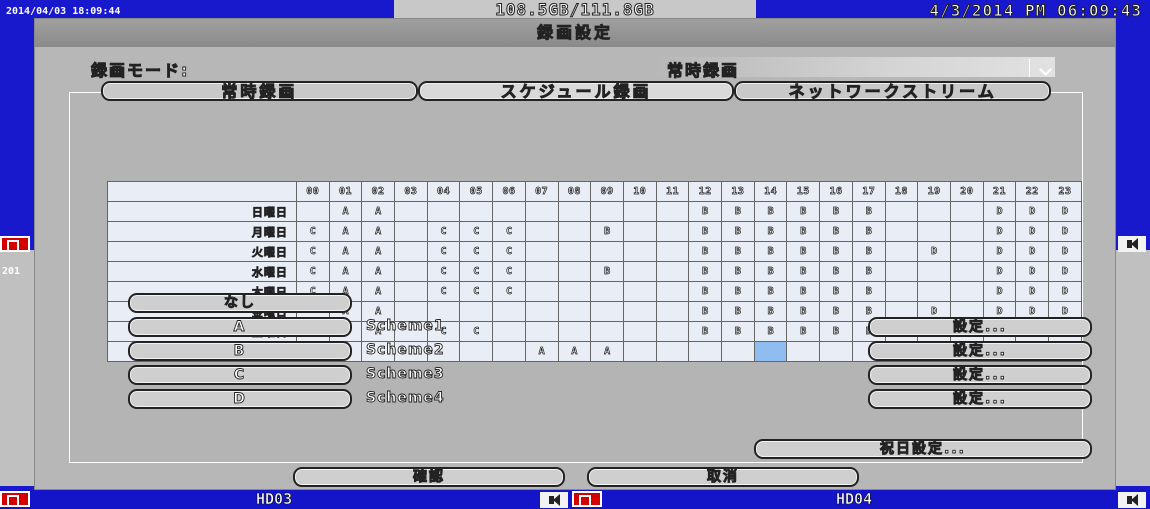 The image size is (1150, 509). I want to click on chevron-down-icon, so click(1044, 68).